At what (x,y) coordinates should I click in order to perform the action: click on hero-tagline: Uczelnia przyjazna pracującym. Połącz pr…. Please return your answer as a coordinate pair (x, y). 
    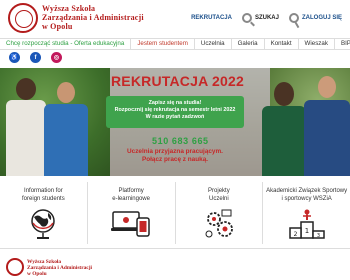
    Looking at the image, I should click on (175, 156).